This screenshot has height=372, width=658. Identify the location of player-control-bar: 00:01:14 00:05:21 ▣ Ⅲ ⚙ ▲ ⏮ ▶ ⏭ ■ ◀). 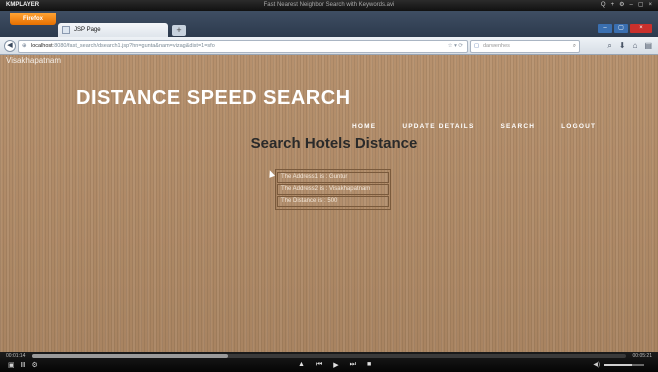
(329, 362).